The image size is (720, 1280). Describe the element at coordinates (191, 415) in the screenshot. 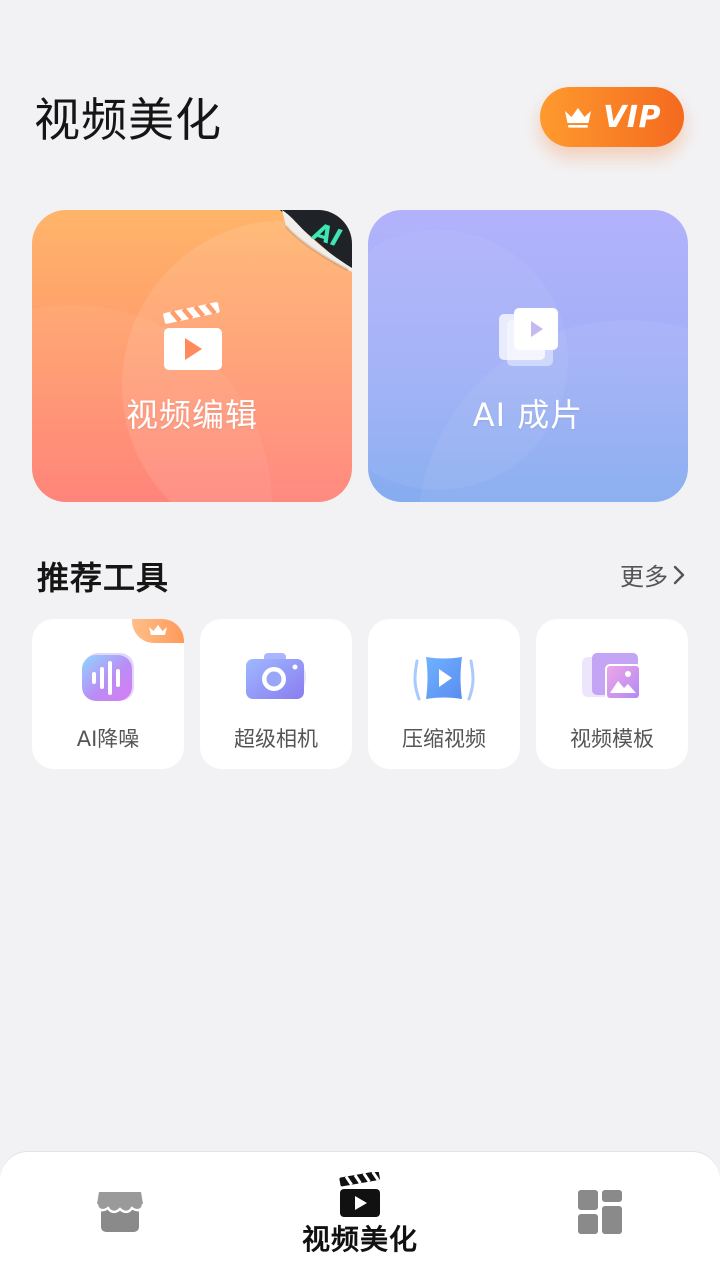

I see `video-edit-label: 视频编辑` at that location.